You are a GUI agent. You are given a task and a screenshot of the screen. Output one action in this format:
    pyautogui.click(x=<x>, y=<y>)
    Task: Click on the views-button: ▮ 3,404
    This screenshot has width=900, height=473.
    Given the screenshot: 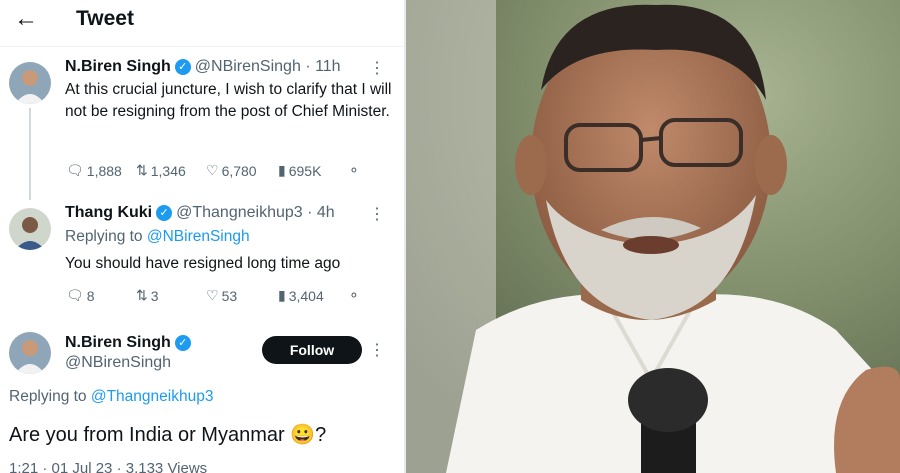 What is the action you would take?
    pyautogui.click(x=313, y=295)
    